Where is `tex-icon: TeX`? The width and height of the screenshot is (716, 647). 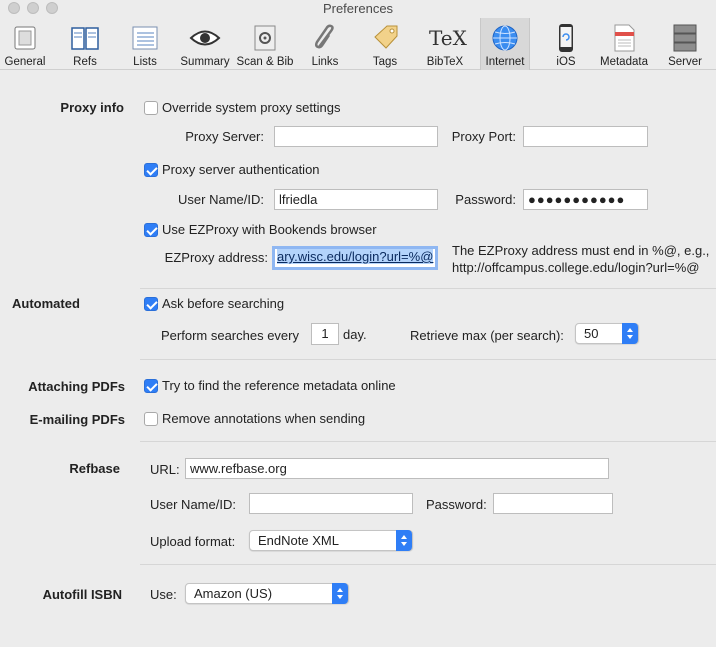
tex-icon: TeX is located at coordinates (448, 38).